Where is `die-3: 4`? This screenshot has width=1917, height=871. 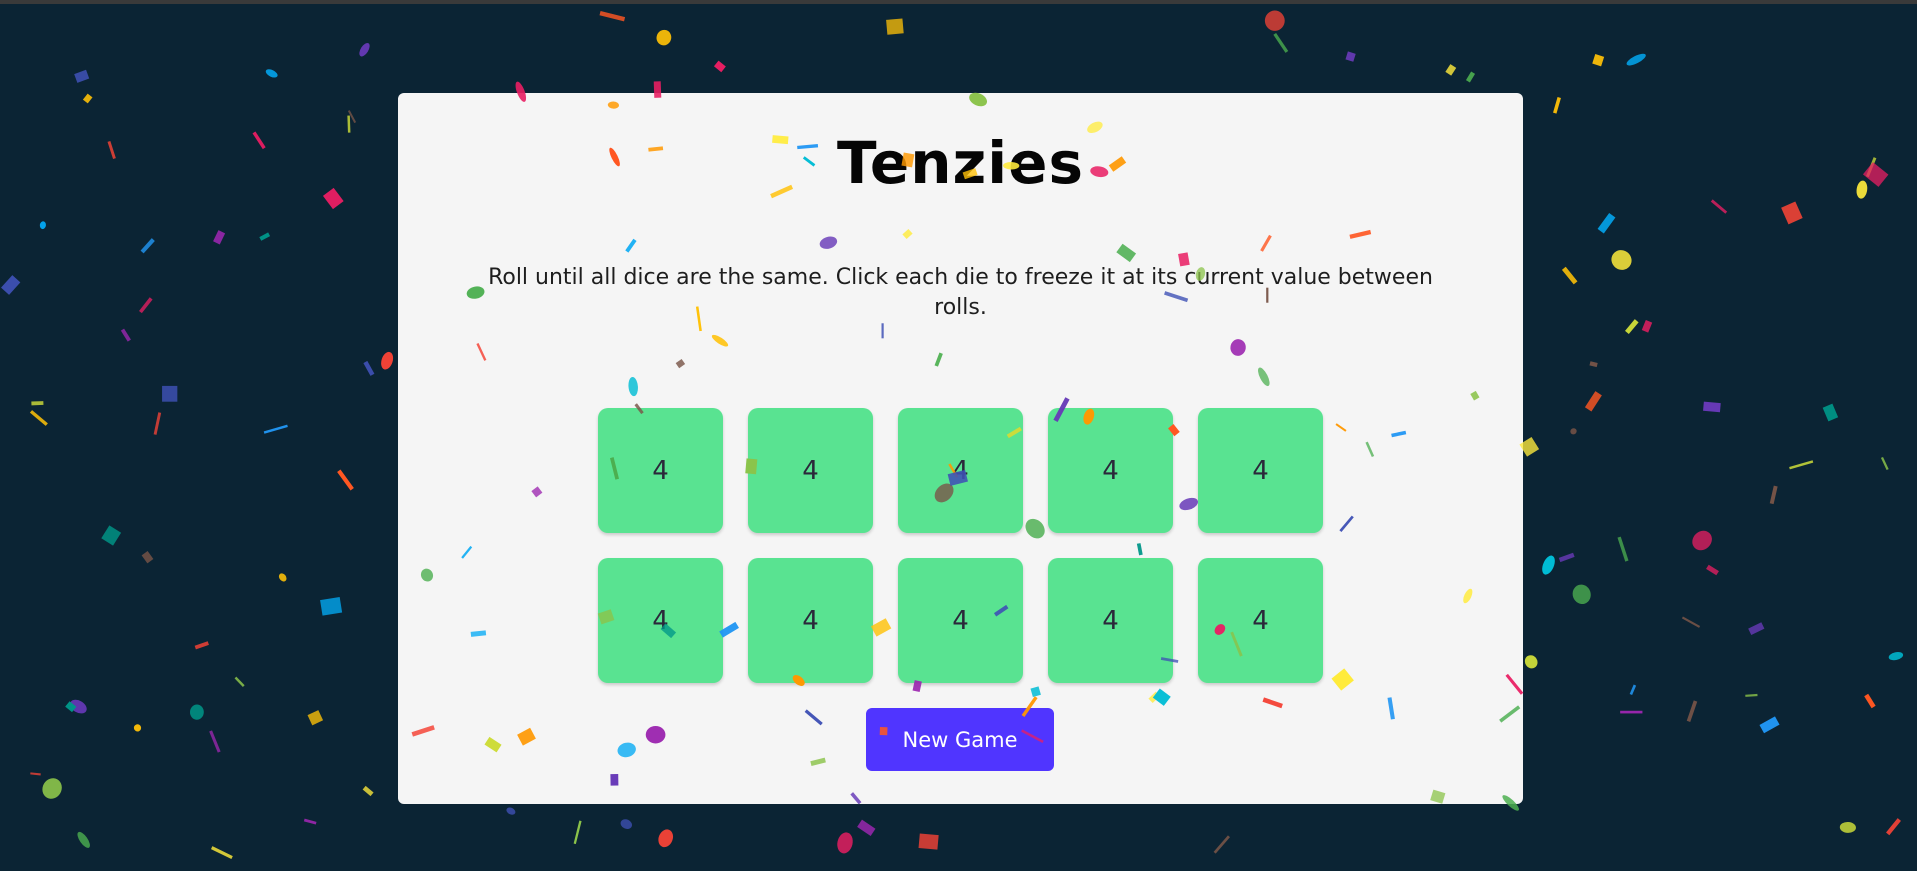 die-3: 4 is located at coordinates (960, 470).